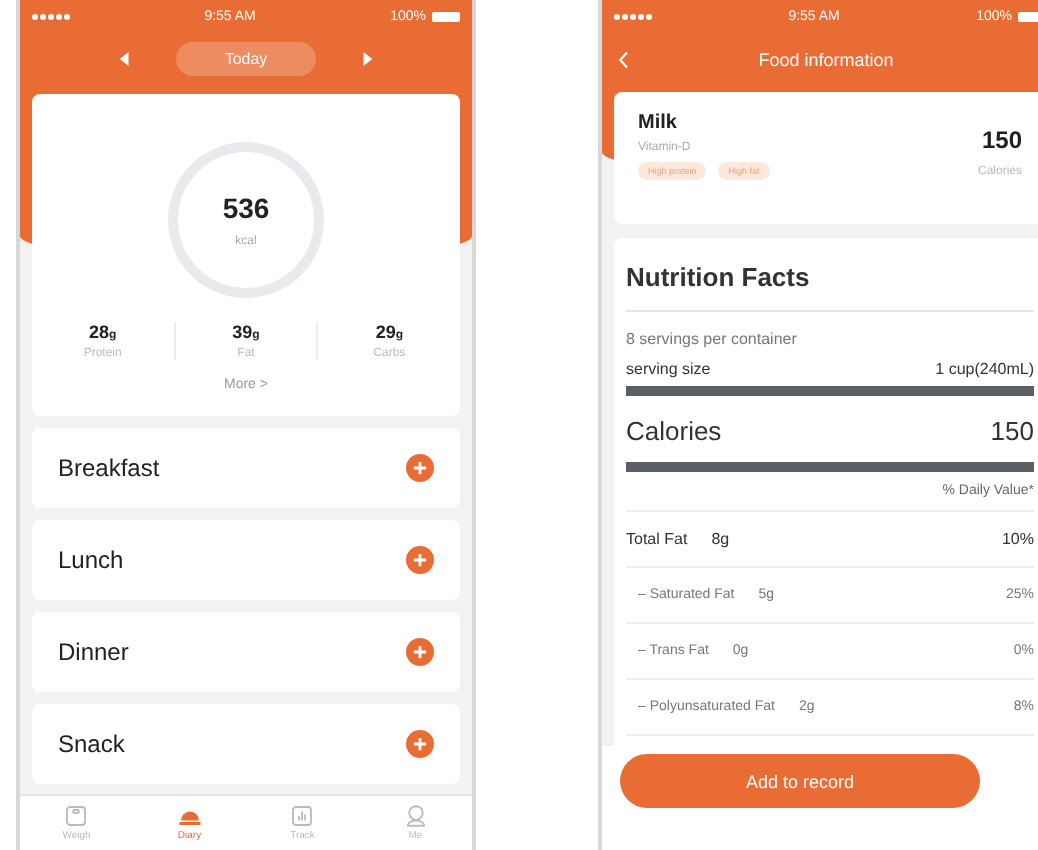  What do you see at coordinates (246, 208) in the screenshot?
I see `calorie-count: 536` at bounding box center [246, 208].